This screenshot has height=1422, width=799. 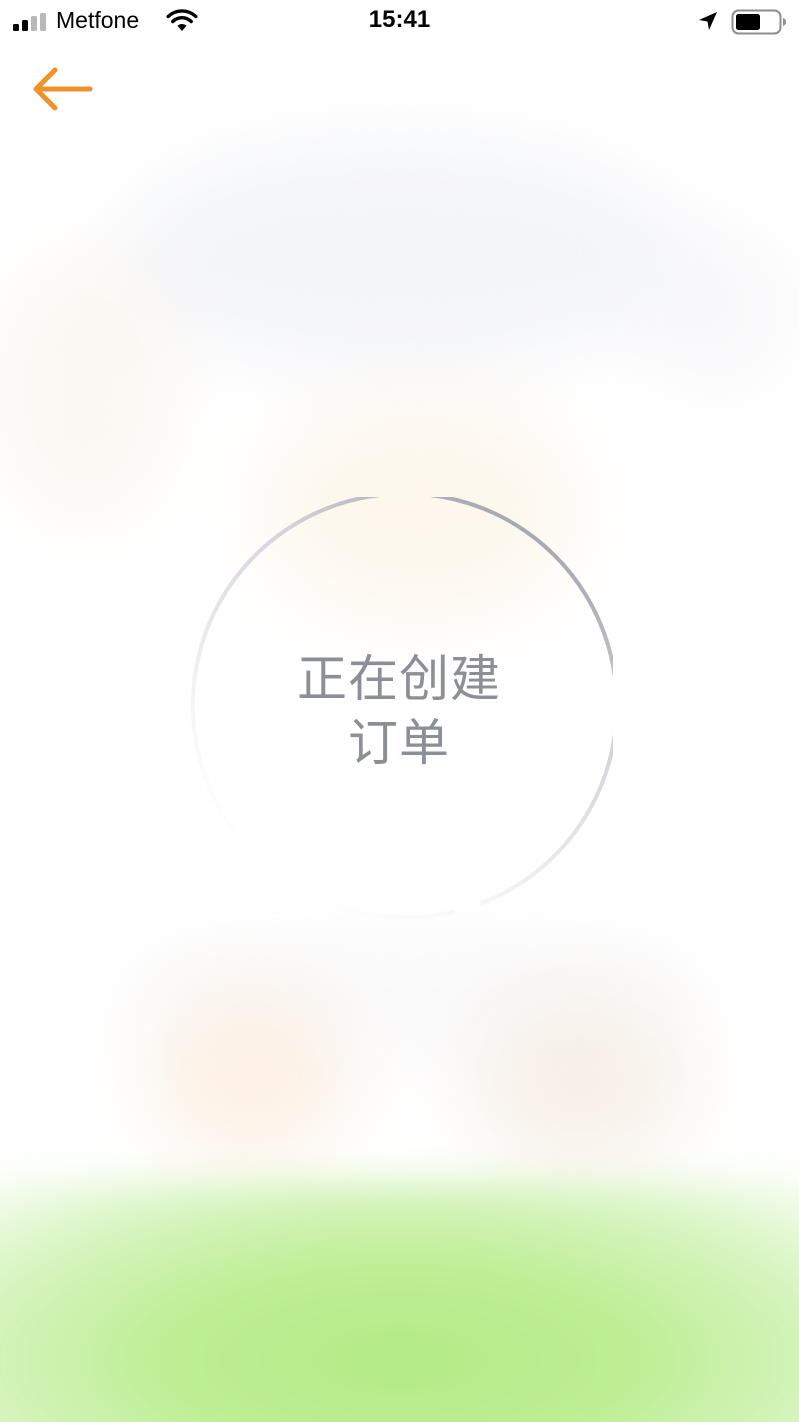 What do you see at coordinates (399, 679) in the screenshot?
I see `loading-message-line1: 正在创建` at bounding box center [399, 679].